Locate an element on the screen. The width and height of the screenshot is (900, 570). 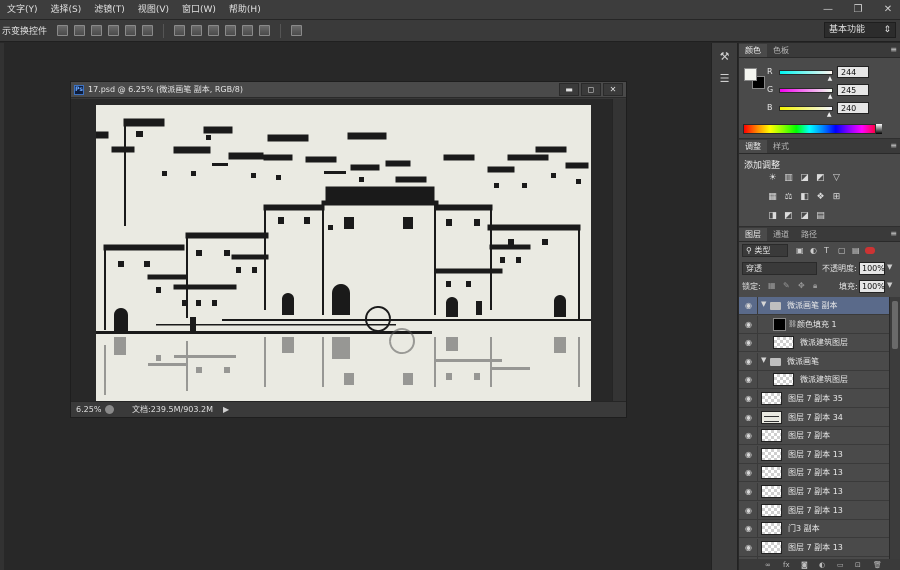
layers-scrollbar is located at coordinates (894, 428).